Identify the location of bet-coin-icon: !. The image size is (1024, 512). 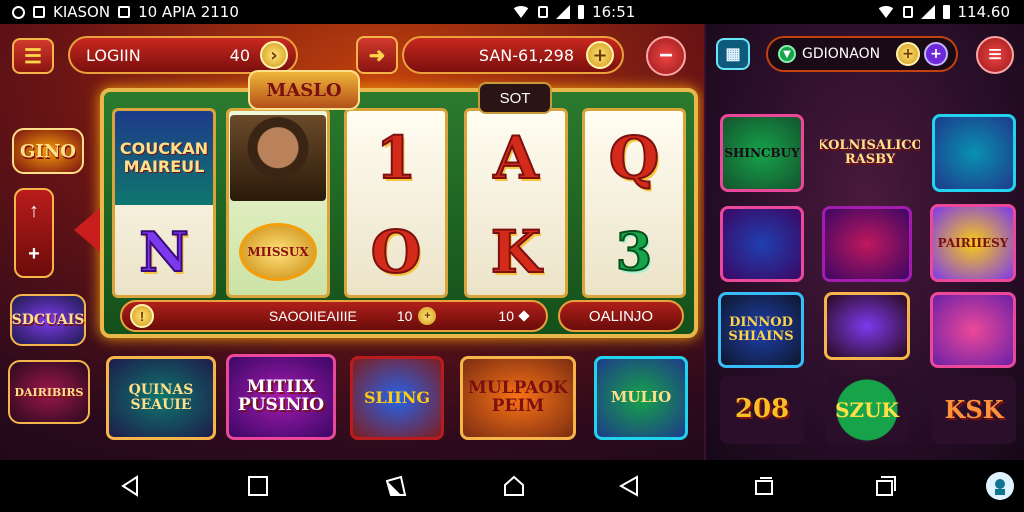
(142, 316).